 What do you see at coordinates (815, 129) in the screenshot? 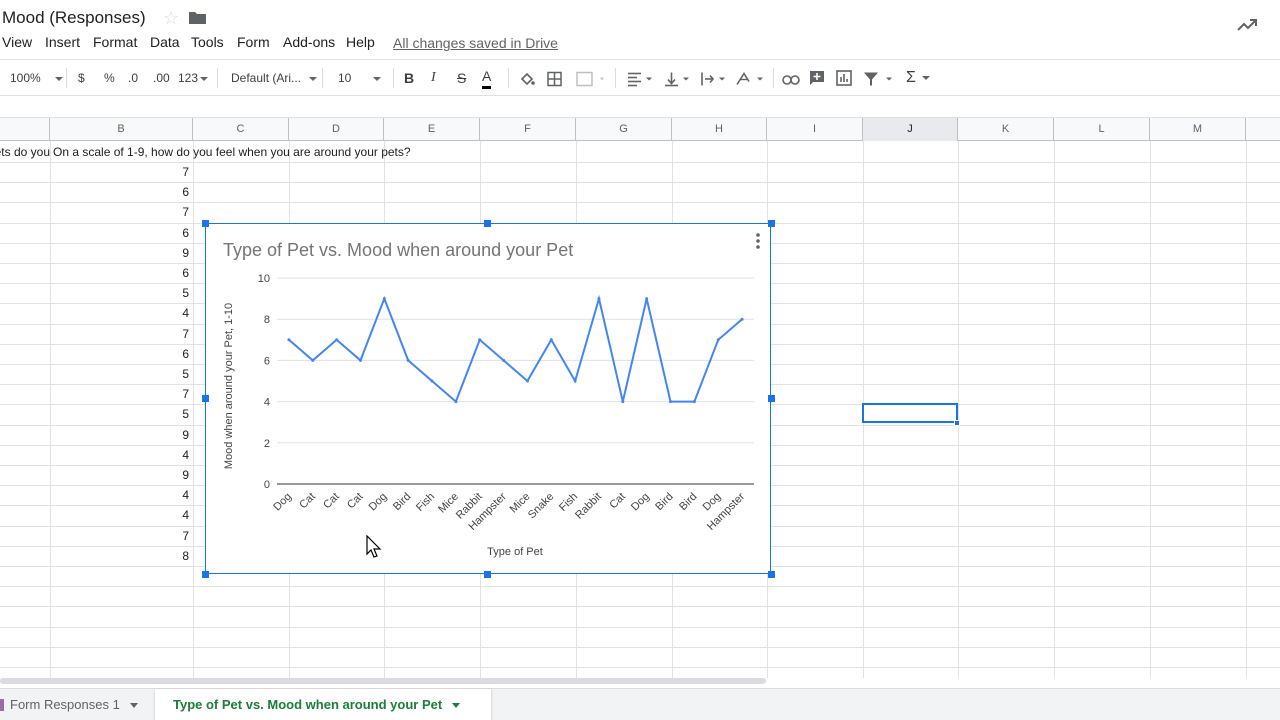
I see `column-header-i: I` at bounding box center [815, 129].